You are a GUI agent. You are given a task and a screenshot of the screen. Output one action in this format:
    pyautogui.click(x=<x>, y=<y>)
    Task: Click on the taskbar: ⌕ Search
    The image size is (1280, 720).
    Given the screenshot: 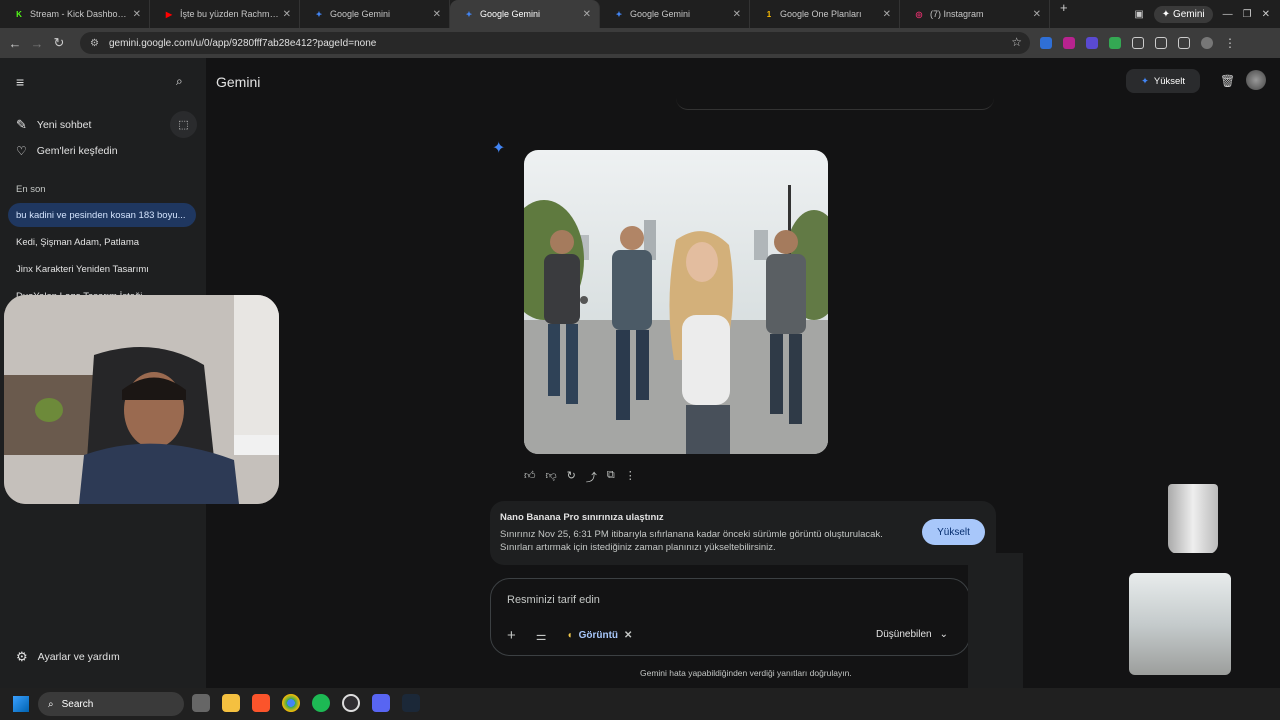 What is the action you would take?
    pyautogui.click(x=640, y=704)
    